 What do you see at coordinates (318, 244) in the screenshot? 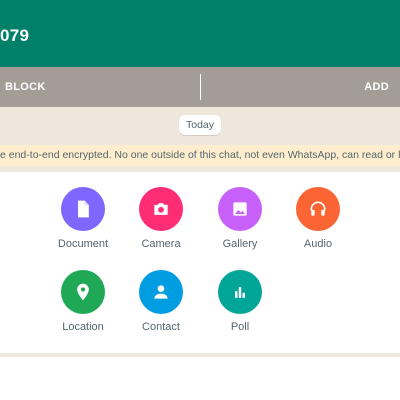
I see `attach-audio-label: Audio` at bounding box center [318, 244].